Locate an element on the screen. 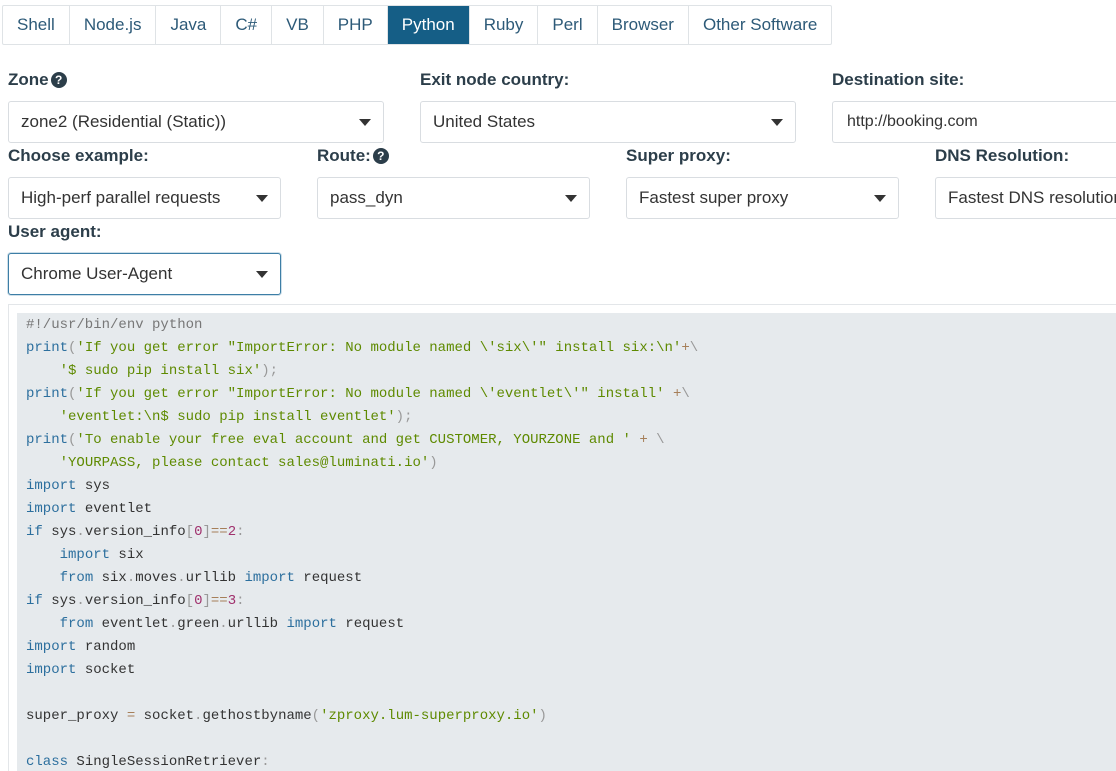 The image size is (1116, 771). destination-input: http://booking.com is located at coordinates (974, 122).